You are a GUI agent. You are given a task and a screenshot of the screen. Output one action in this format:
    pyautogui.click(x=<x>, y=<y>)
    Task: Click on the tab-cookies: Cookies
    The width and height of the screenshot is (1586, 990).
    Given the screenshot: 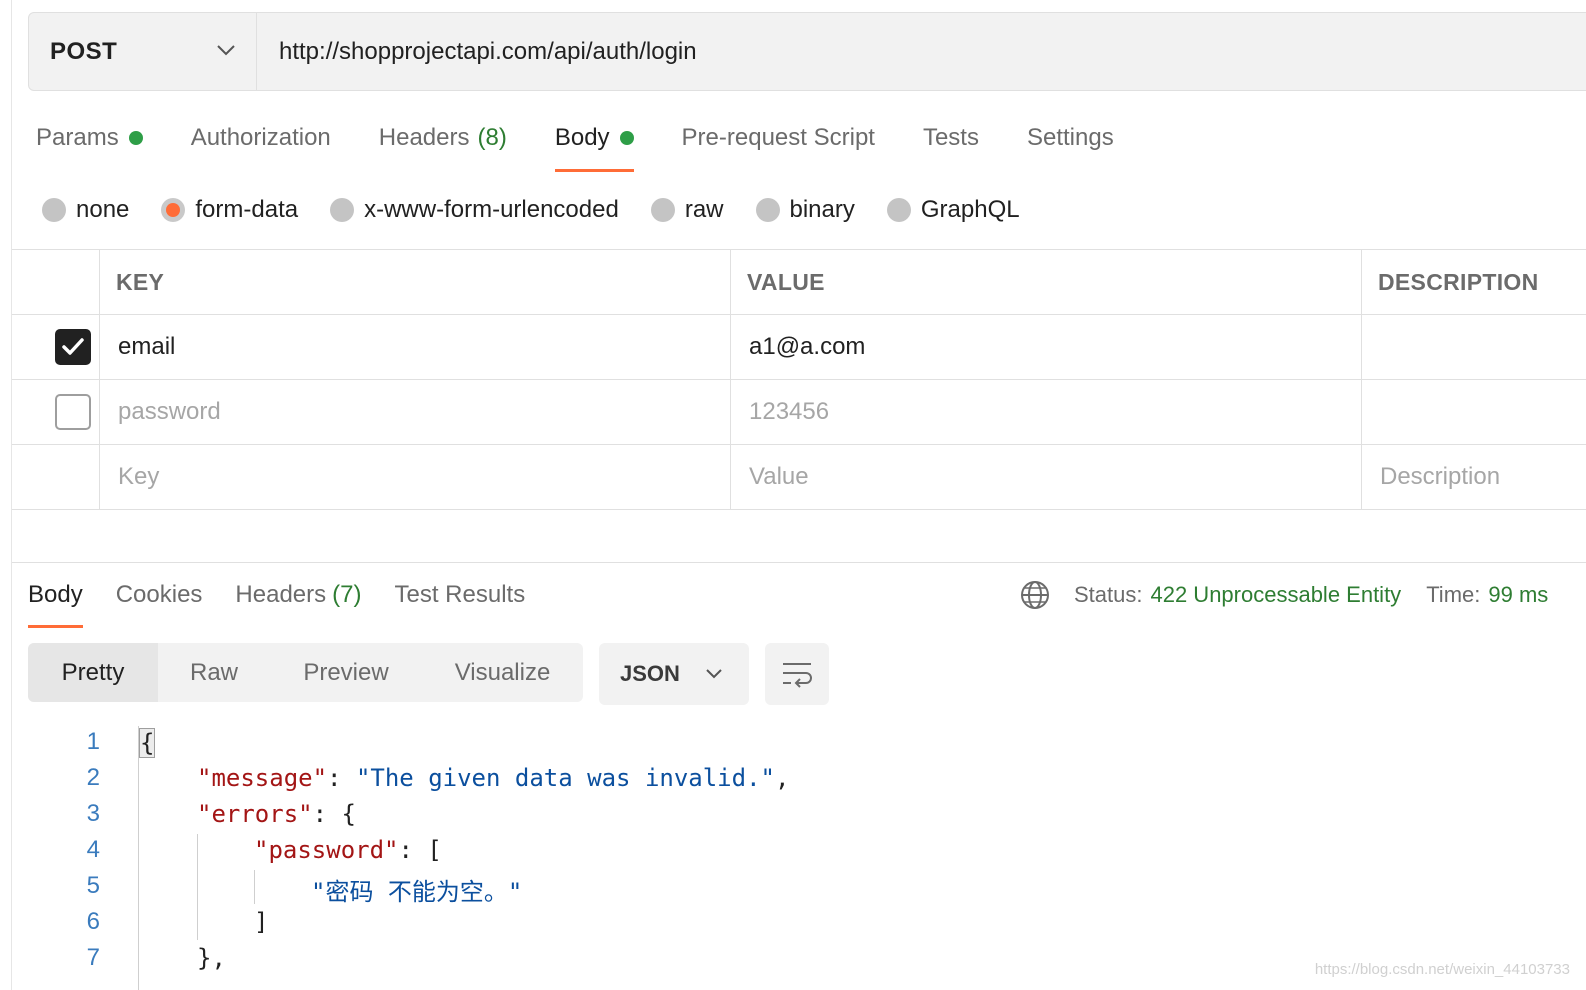 What is the action you would take?
    pyautogui.click(x=159, y=602)
    